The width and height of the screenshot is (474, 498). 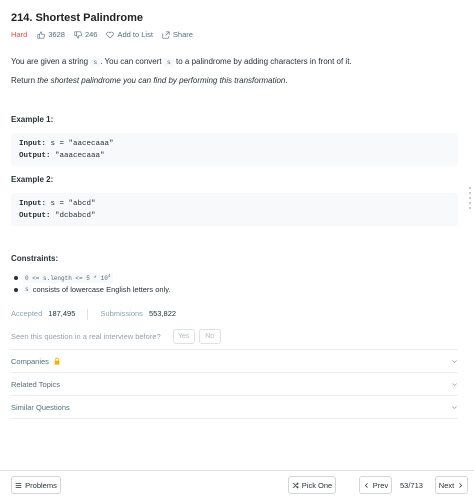 I want to click on dislike-button: 246, so click(x=86, y=34).